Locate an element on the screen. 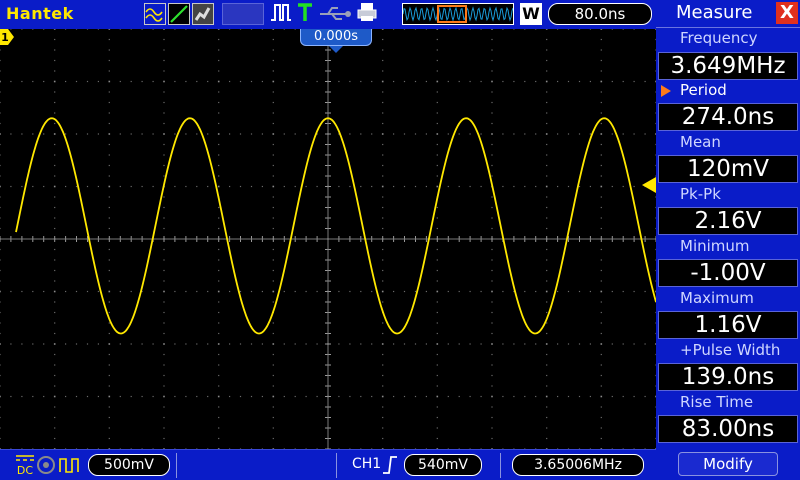  measure-value-period: 274.0ns is located at coordinates (728, 117).